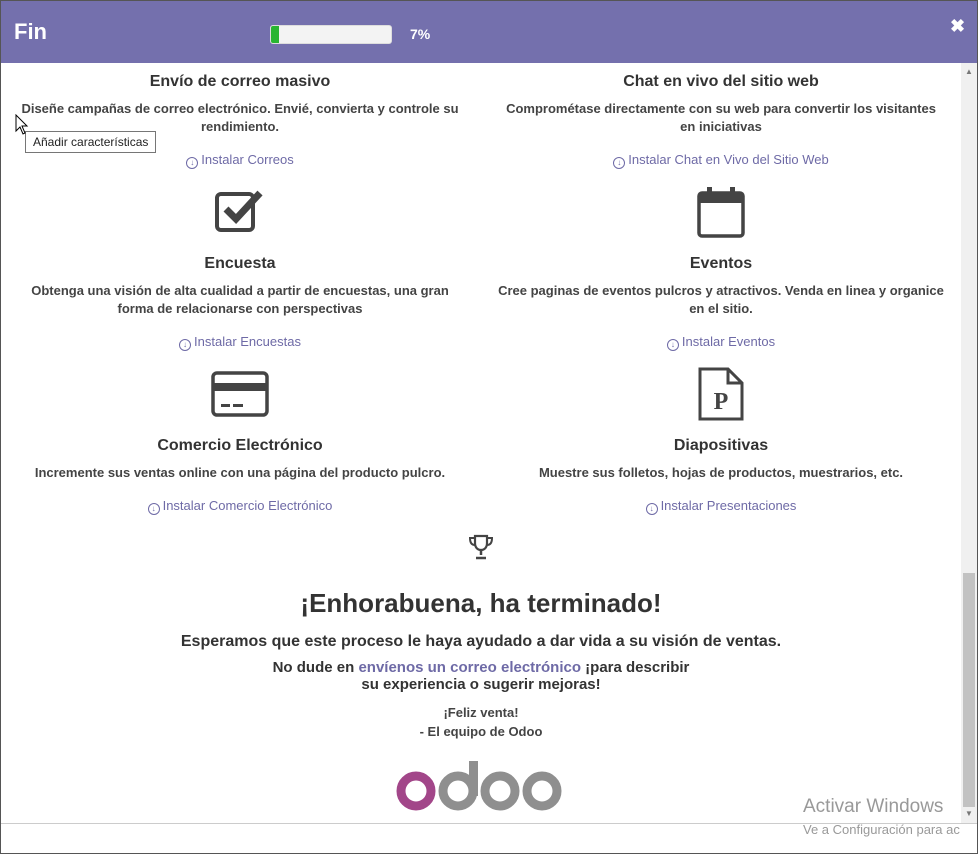  I want to click on watermark-subtitle: Ve a Configuración para ac, so click(881, 829).